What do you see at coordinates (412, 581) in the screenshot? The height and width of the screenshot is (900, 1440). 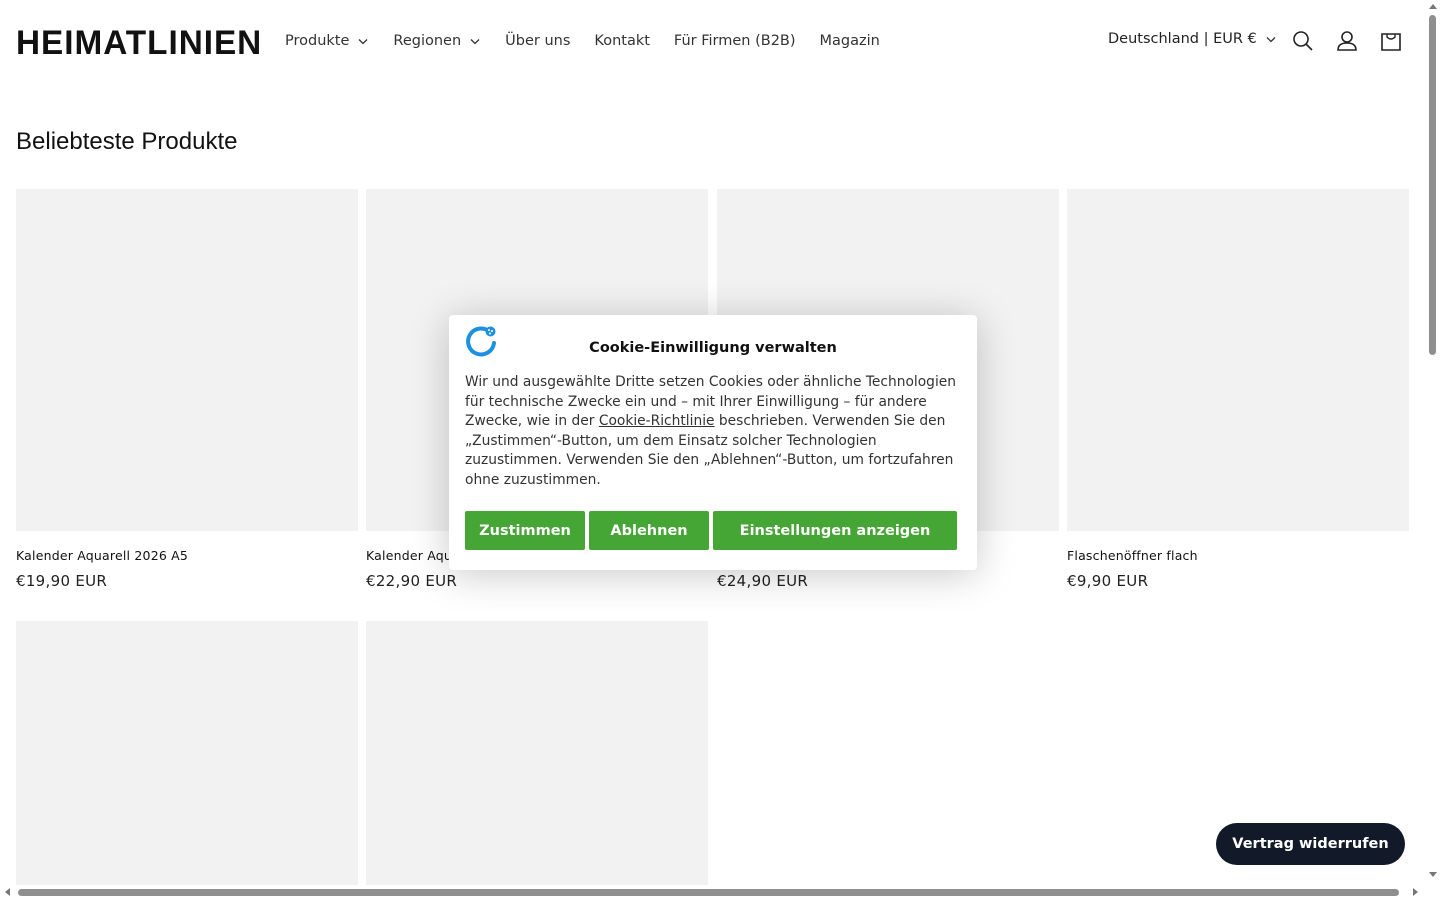 I see `product-price: €22,90 EUR` at bounding box center [412, 581].